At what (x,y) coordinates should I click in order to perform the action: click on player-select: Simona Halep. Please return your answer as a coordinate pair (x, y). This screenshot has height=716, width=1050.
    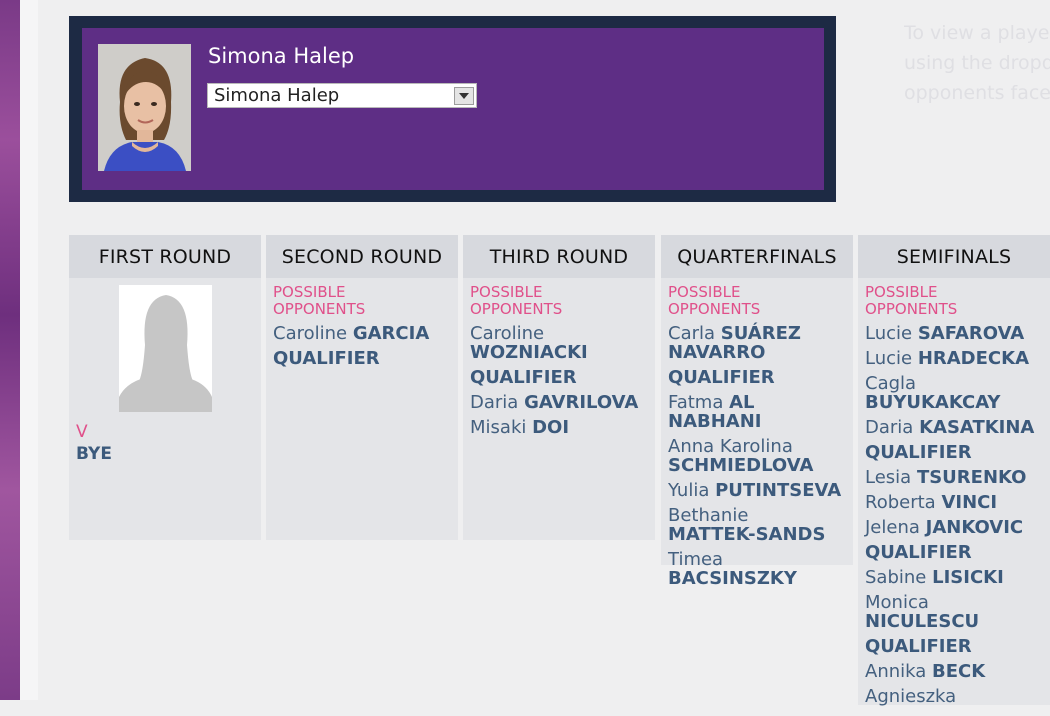
    Looking at the image, I should click on (342, 95).